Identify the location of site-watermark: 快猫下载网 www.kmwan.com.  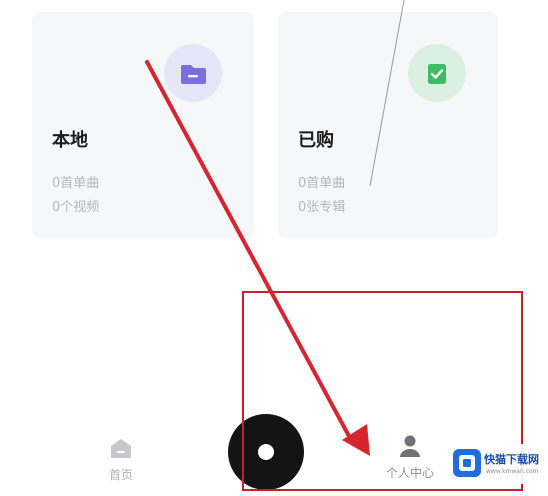
(496, 464).